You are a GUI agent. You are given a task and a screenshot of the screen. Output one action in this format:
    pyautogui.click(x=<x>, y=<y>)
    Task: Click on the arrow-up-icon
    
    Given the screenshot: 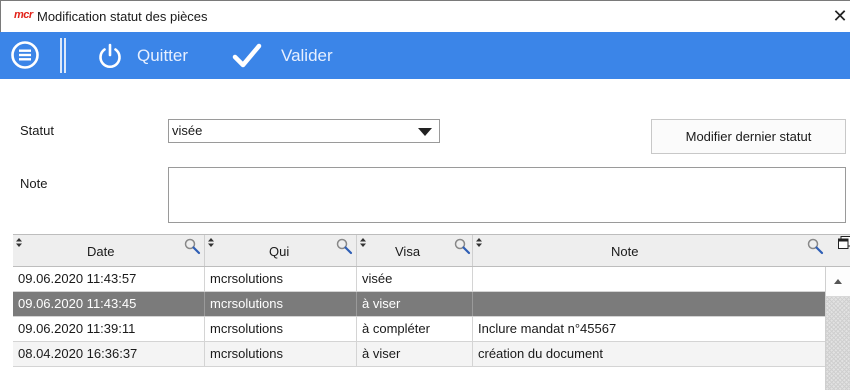 What is the action you would take?
    pyautogui.click(x=838, y=281)
    